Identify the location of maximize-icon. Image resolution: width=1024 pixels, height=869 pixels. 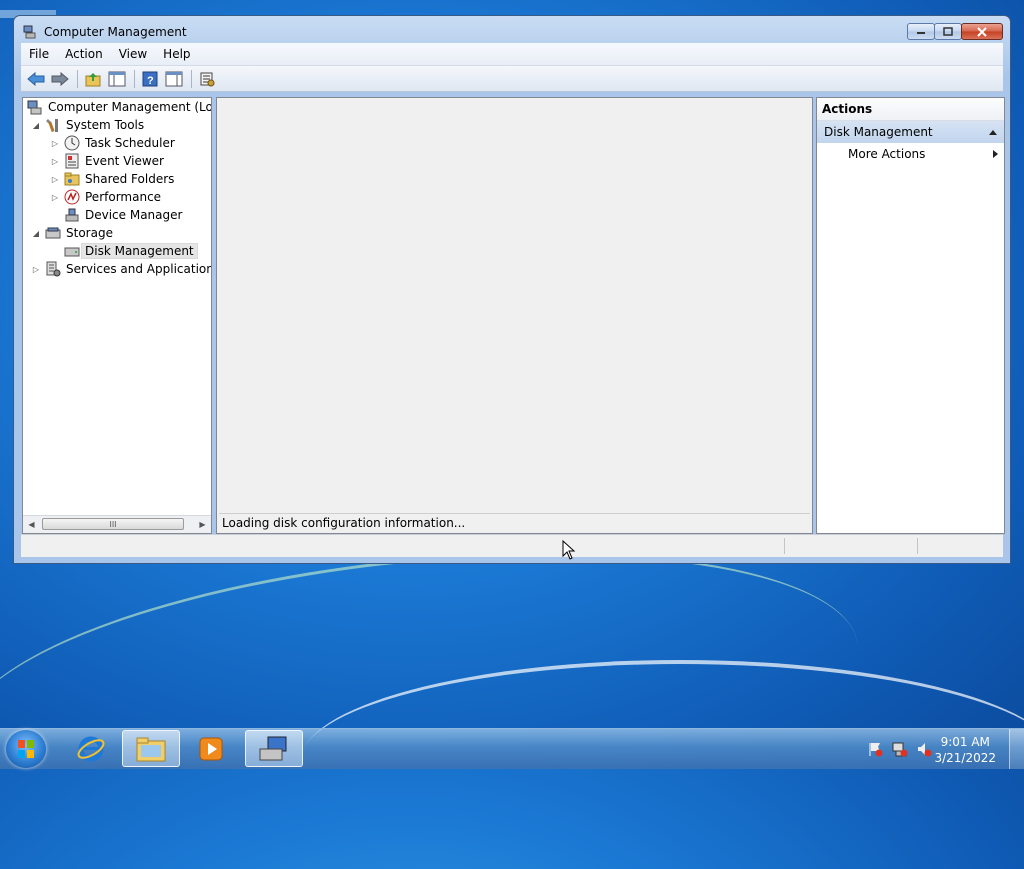
(948, 31).